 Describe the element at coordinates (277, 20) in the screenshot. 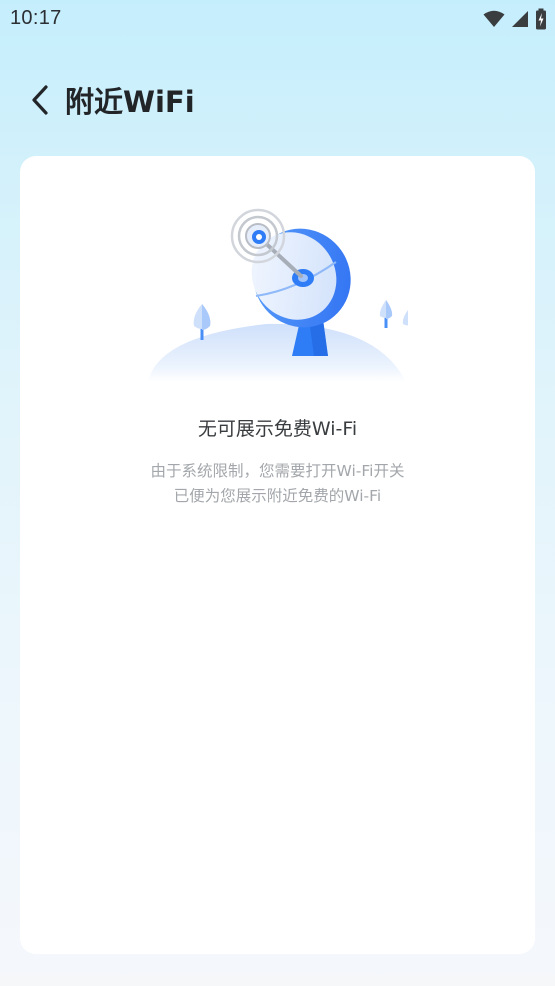

I see `status-bar: 10:17` at that location.